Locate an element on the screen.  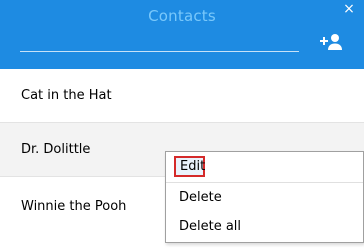
contact-name: Cat in the Hat is located at coordinates (66, 95).